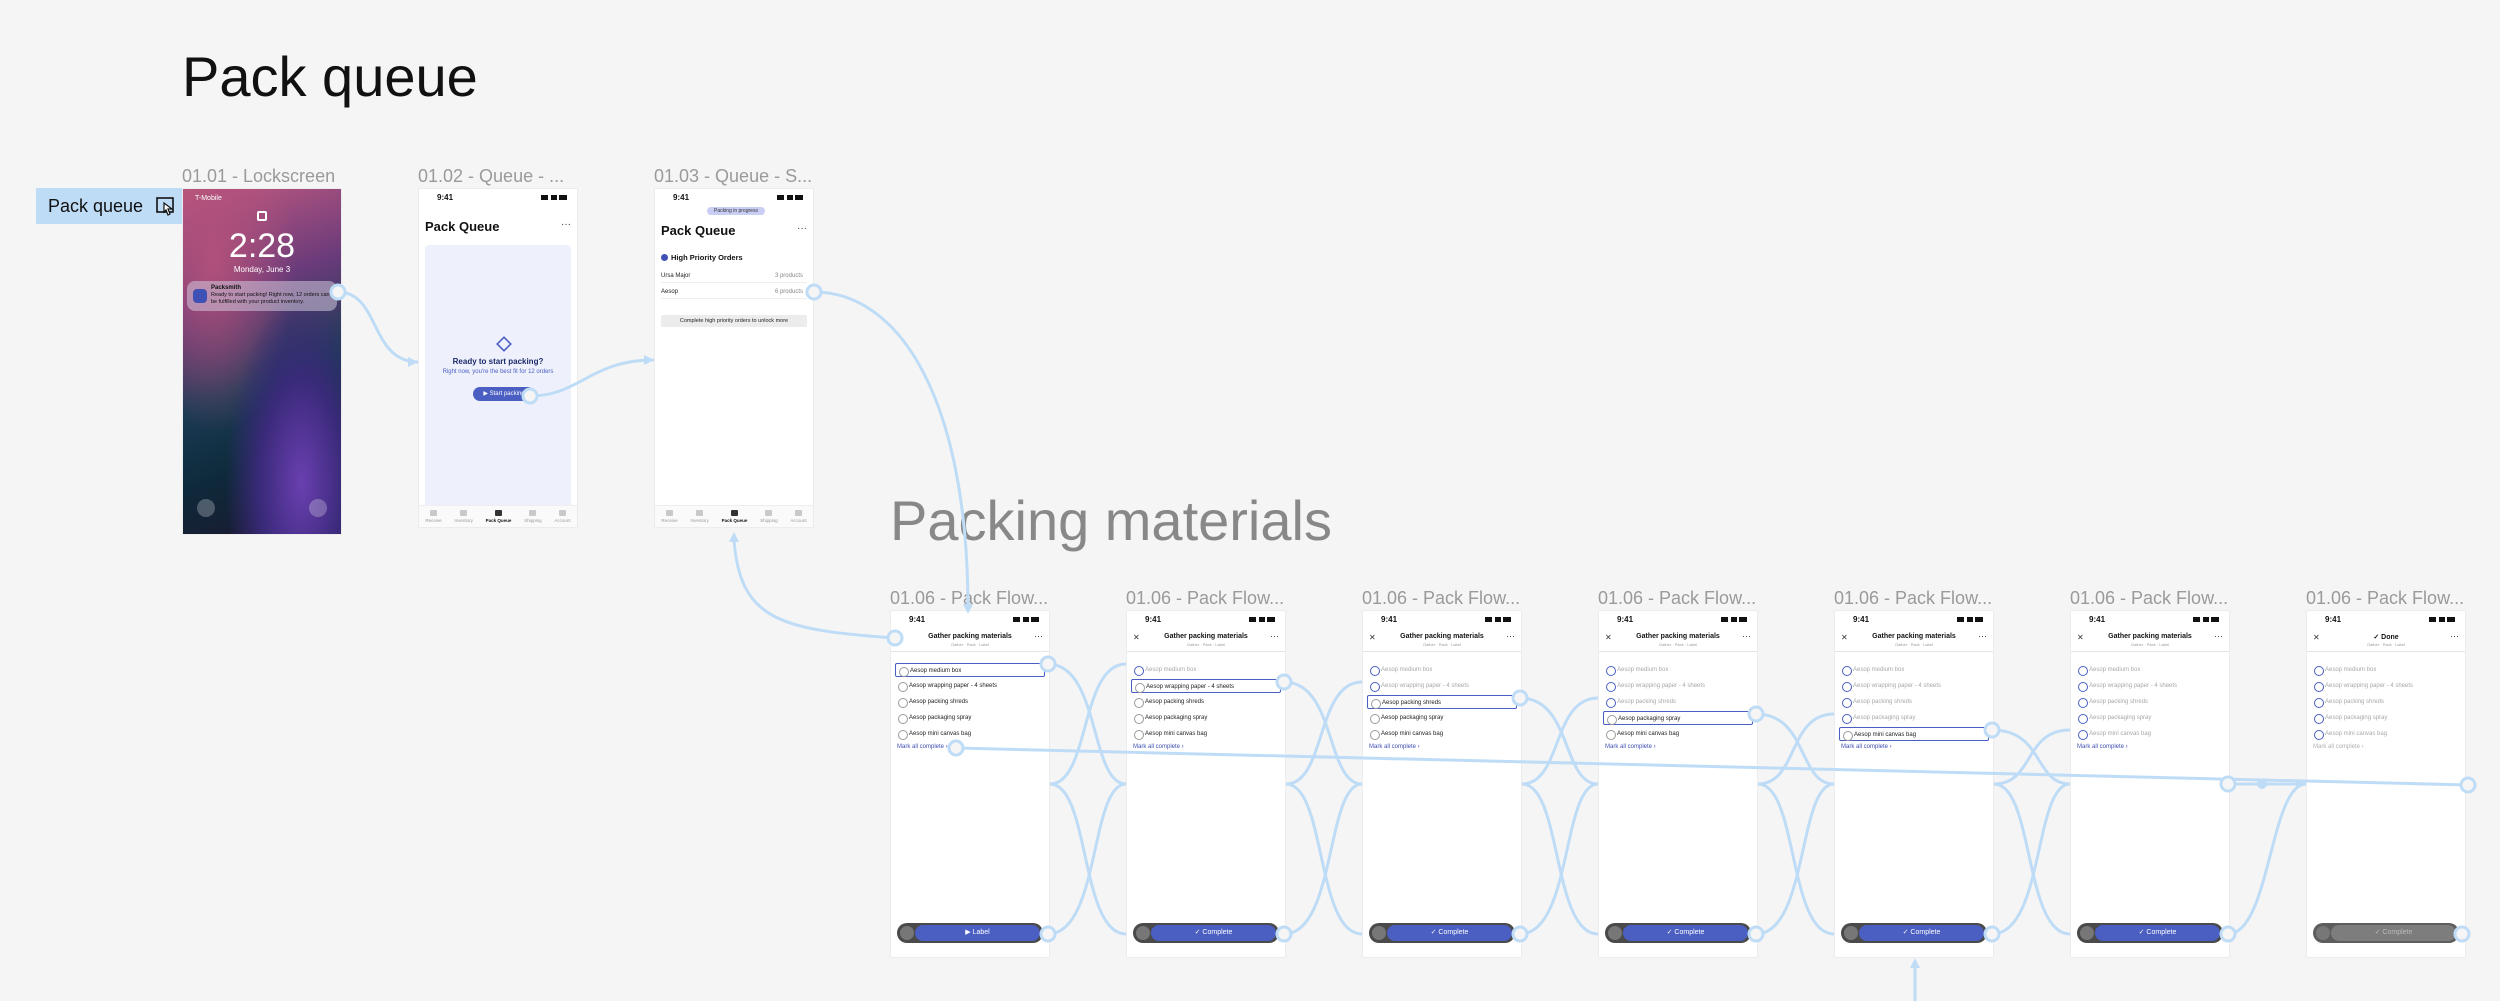 The width and height of the screenshot is (2500, 1001). Describe the element at coordinates (206, 508) in the screenshot. I see `flashlight-icon` at that location.